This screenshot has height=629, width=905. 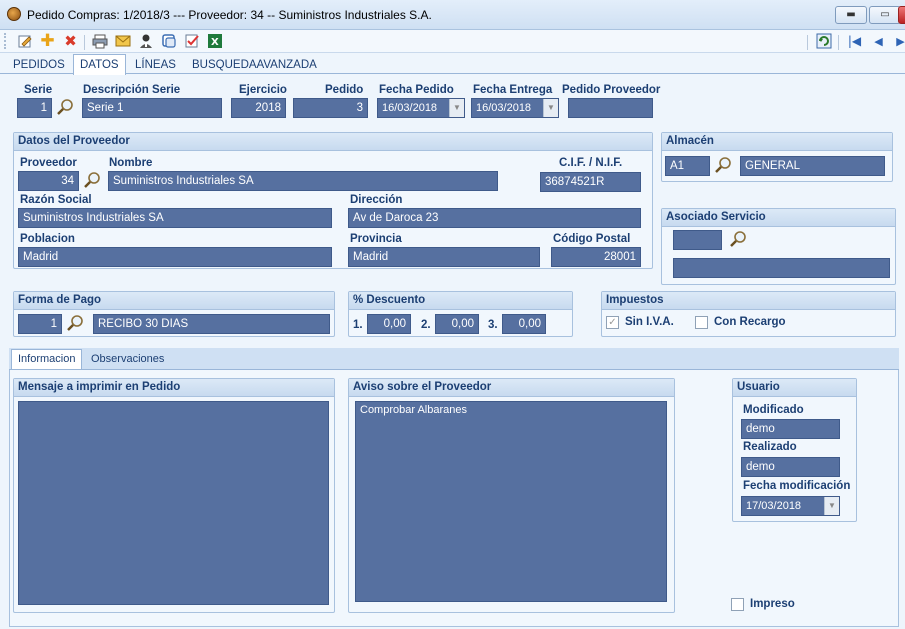 What do you see at coordinates (812, 166) in the screenshot?
I see `almacen-name-field: GENERAL` at bounding box center [812, 166].